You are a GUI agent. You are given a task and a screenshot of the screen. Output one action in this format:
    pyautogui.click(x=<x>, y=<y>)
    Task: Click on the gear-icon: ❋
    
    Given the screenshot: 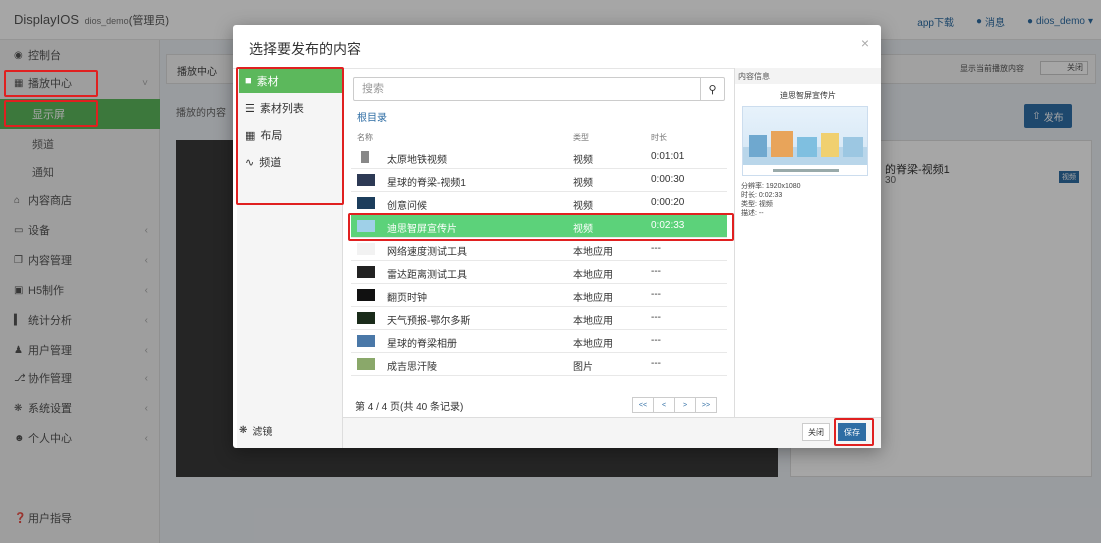 What is the action you would take?
    pyautogui.click(x=243, y=430)
    